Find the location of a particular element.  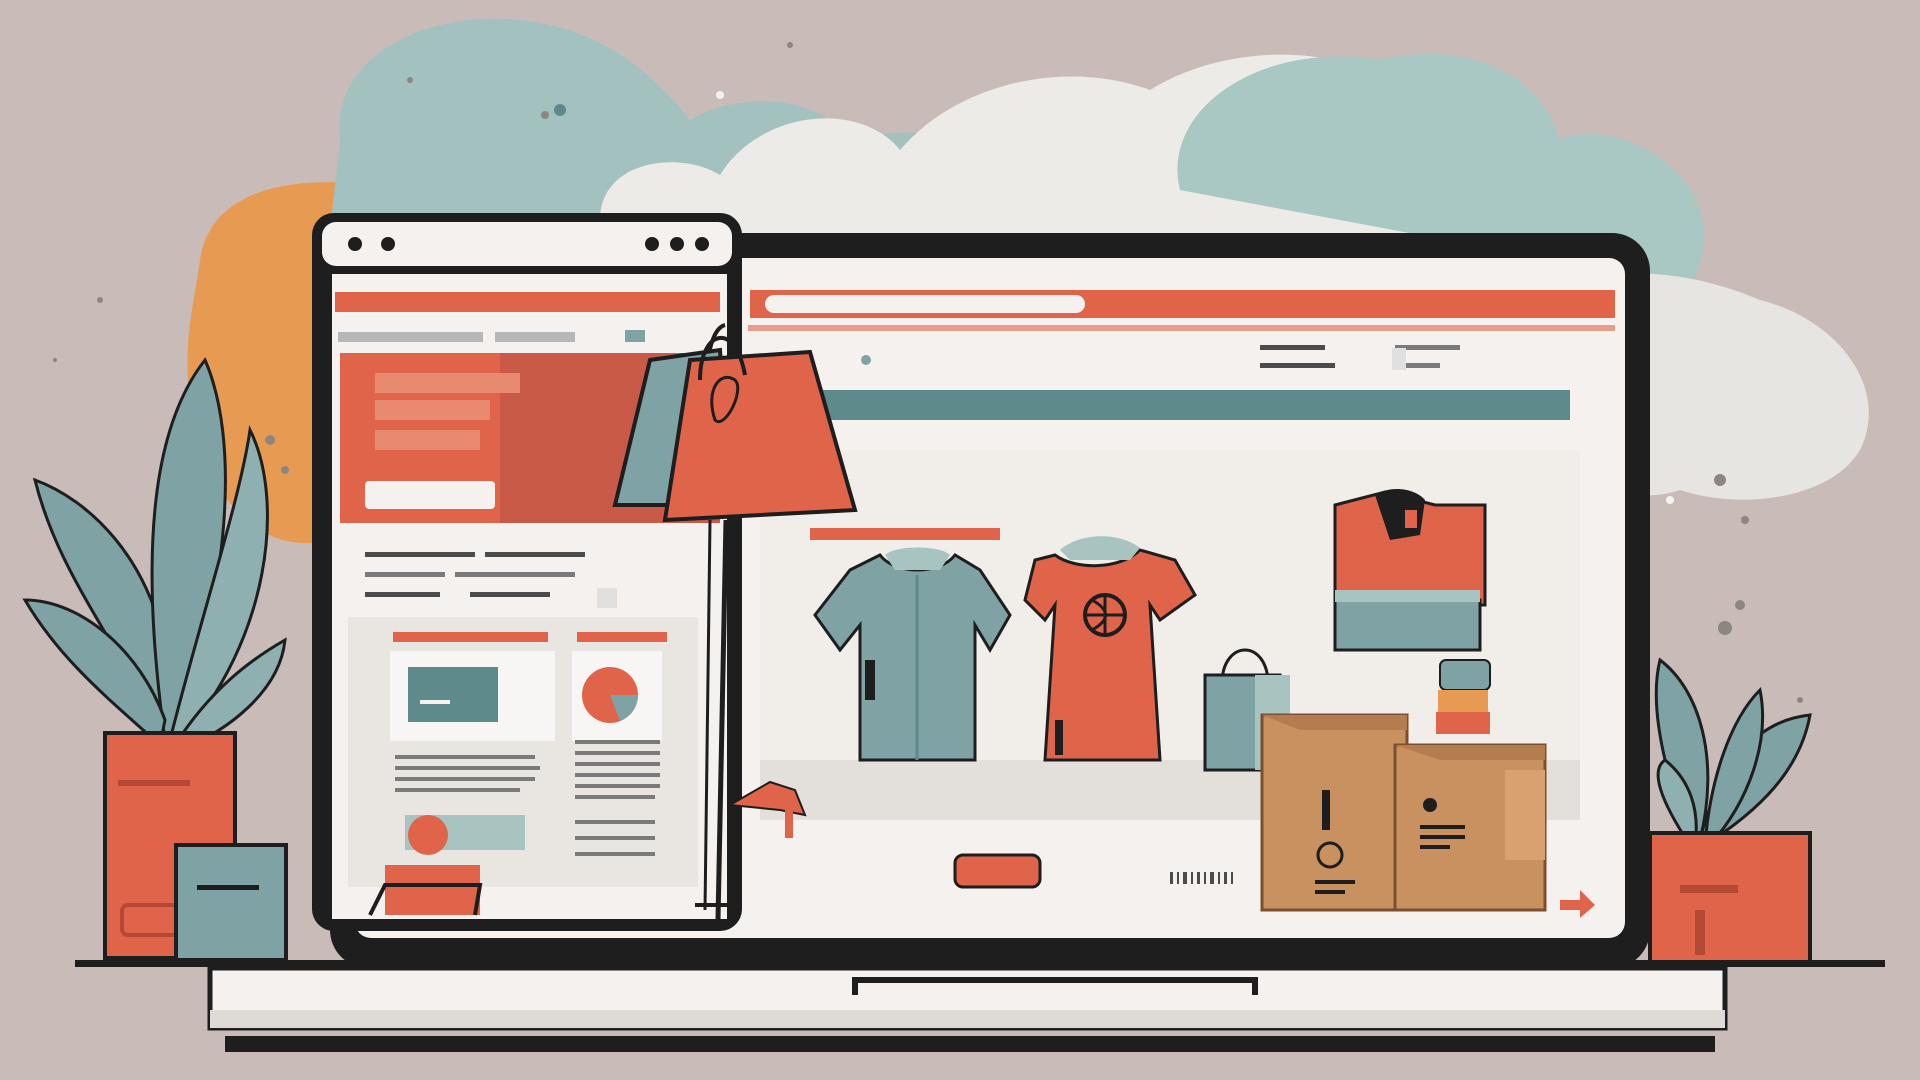

site-search-bar is located at coordinates (925, 304).